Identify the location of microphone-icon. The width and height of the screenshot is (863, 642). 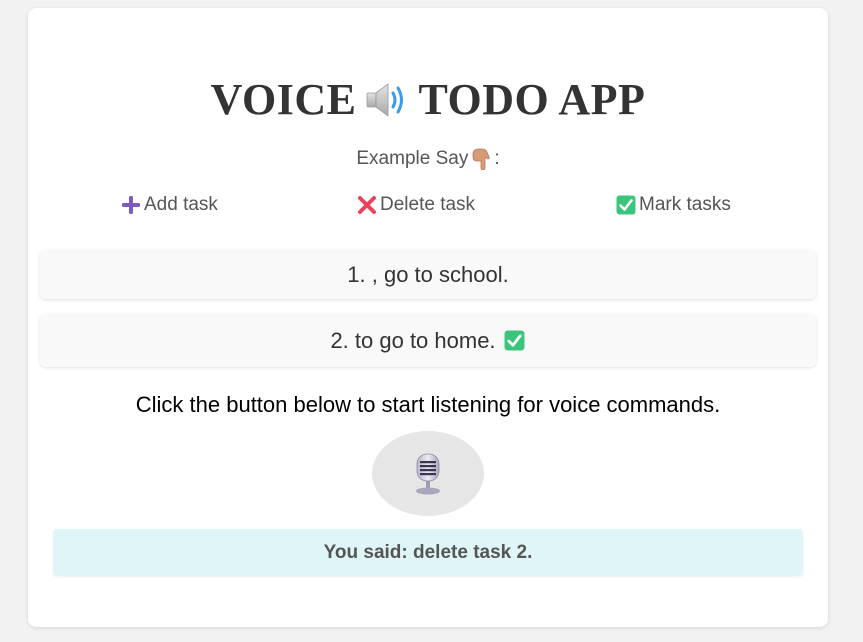
(428, 474).